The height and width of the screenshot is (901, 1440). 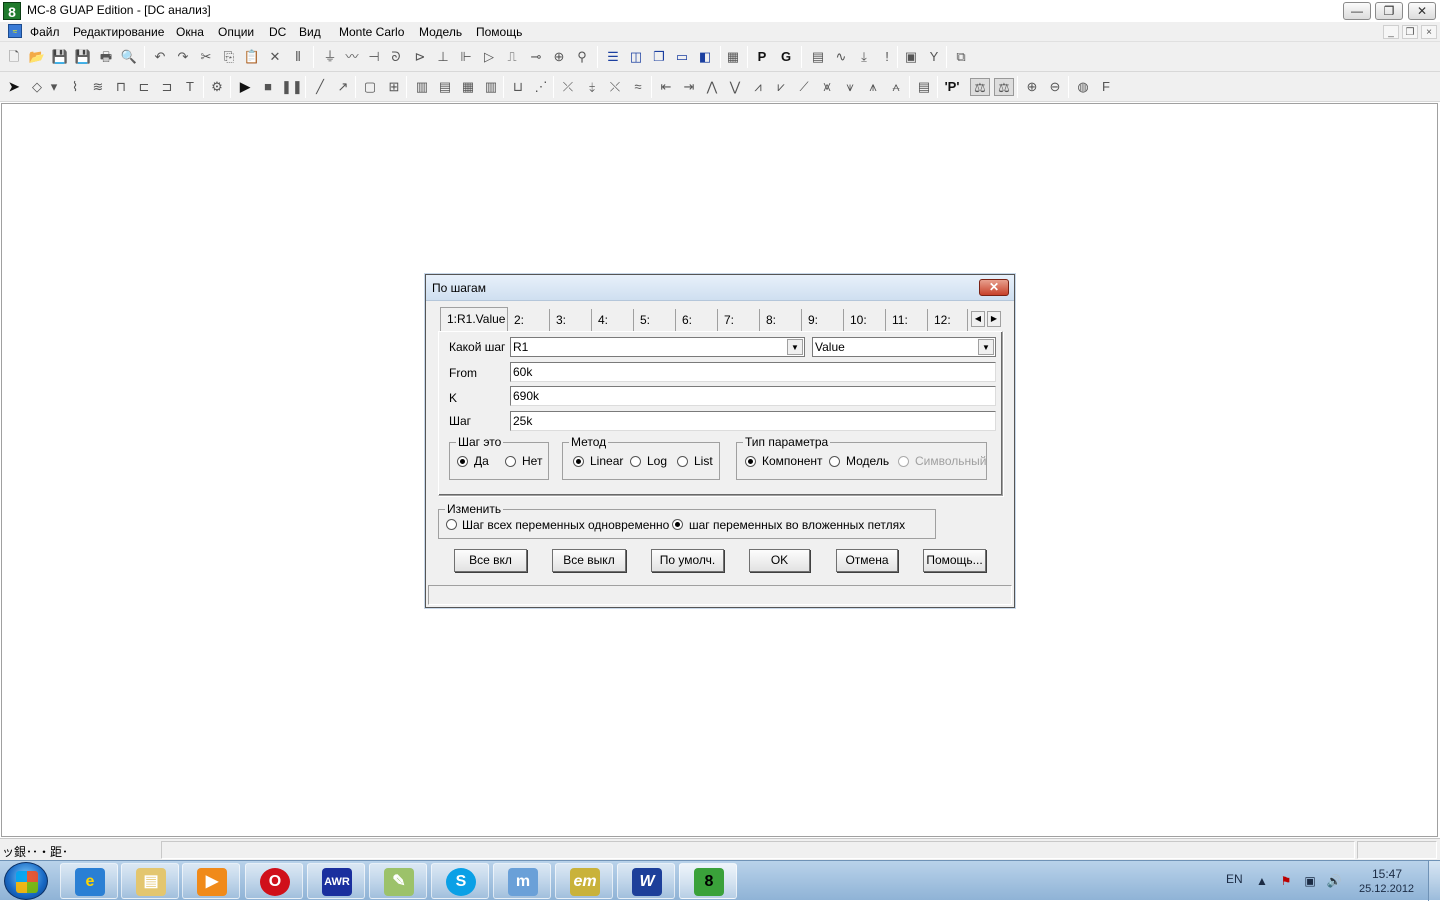 What do you see at coordinates (118, 32) in the screenshot?
I see `menu-edit: Редактирование` at bounding box center [118, 32].